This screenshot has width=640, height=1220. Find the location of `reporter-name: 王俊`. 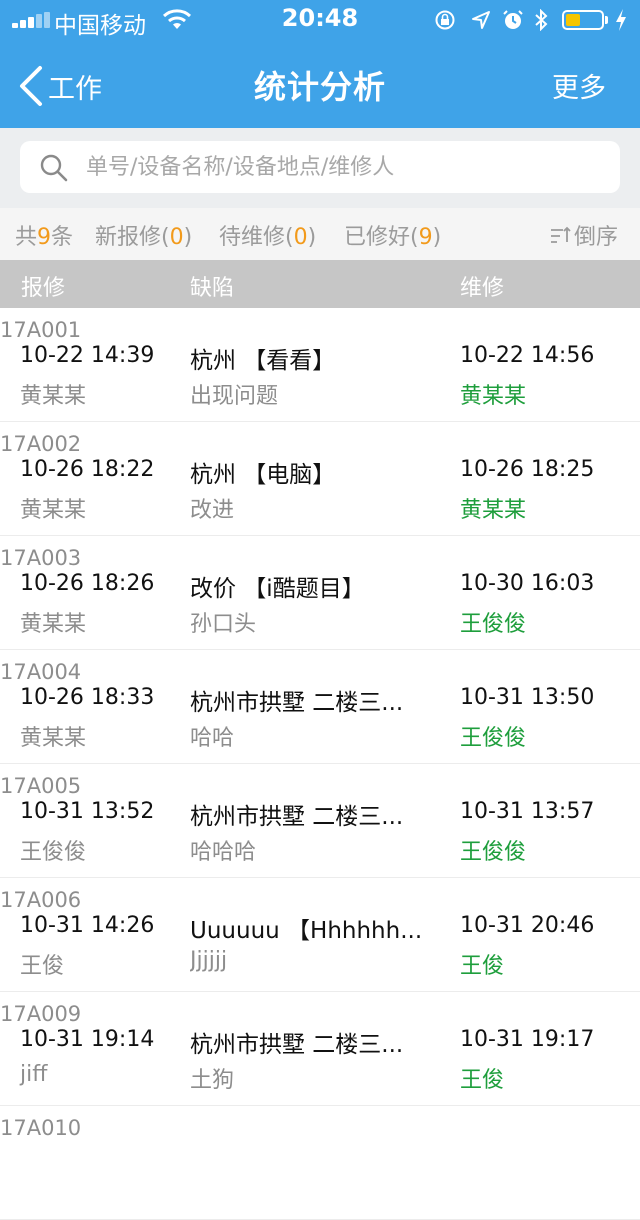

reporter-name: 王俊 is located at coordinates (42, 966).